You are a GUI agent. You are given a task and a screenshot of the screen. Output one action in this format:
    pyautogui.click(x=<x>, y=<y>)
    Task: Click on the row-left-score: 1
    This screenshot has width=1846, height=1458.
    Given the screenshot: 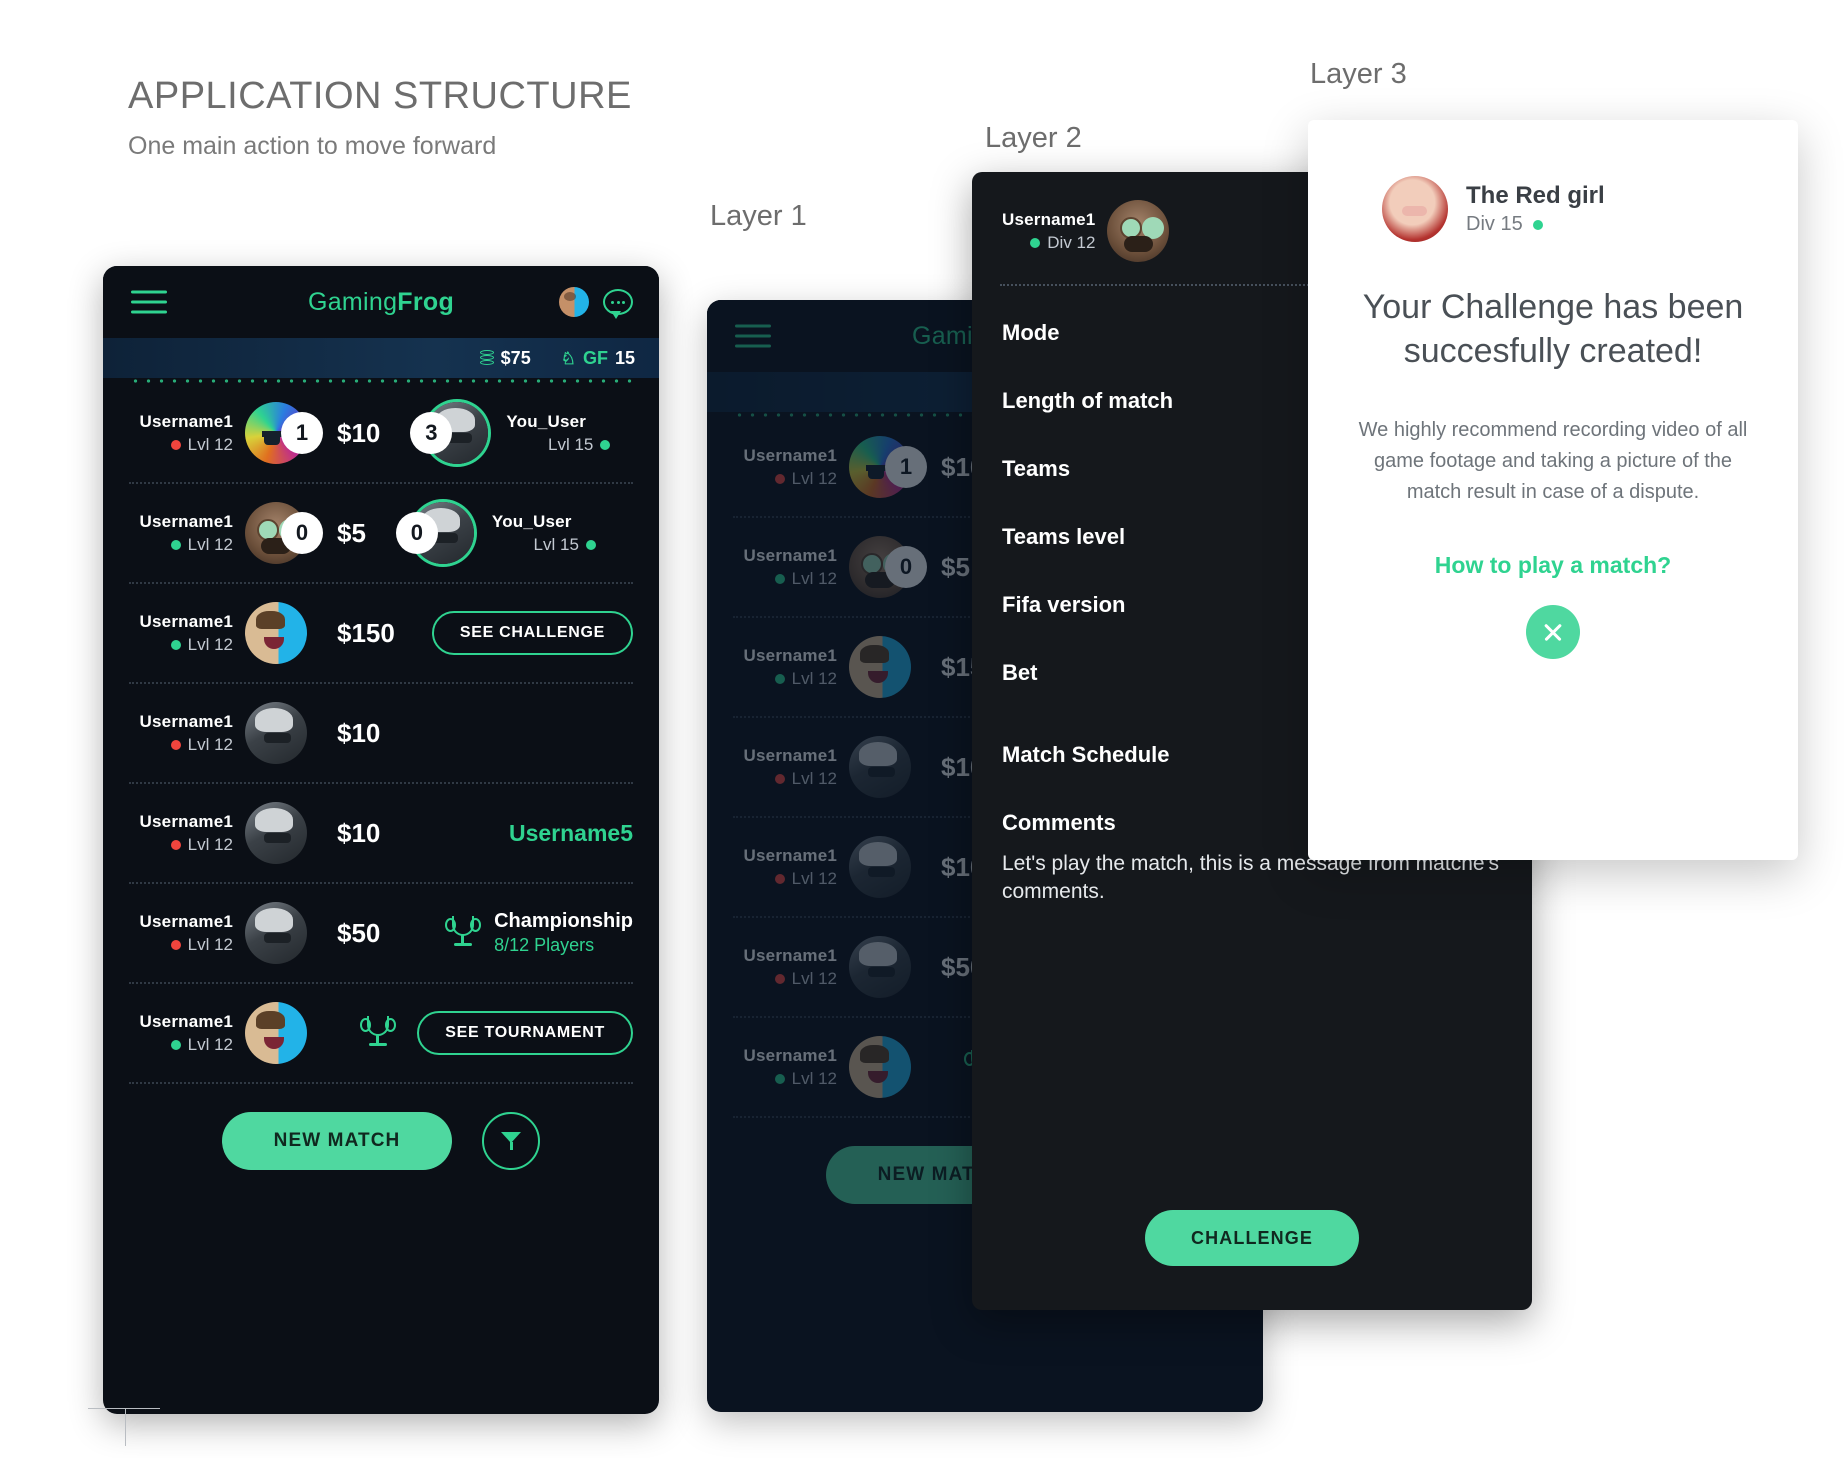 What is the action you would take?
    pyautogui.click(x=302, y=433)
    